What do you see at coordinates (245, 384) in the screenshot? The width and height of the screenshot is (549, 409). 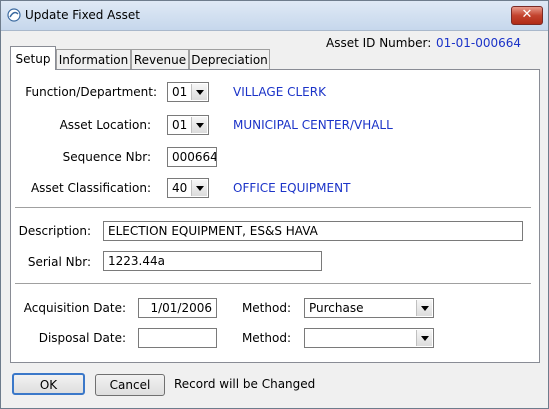 I see `status-message: Record will be Changed` at bounding box center [245, 384].